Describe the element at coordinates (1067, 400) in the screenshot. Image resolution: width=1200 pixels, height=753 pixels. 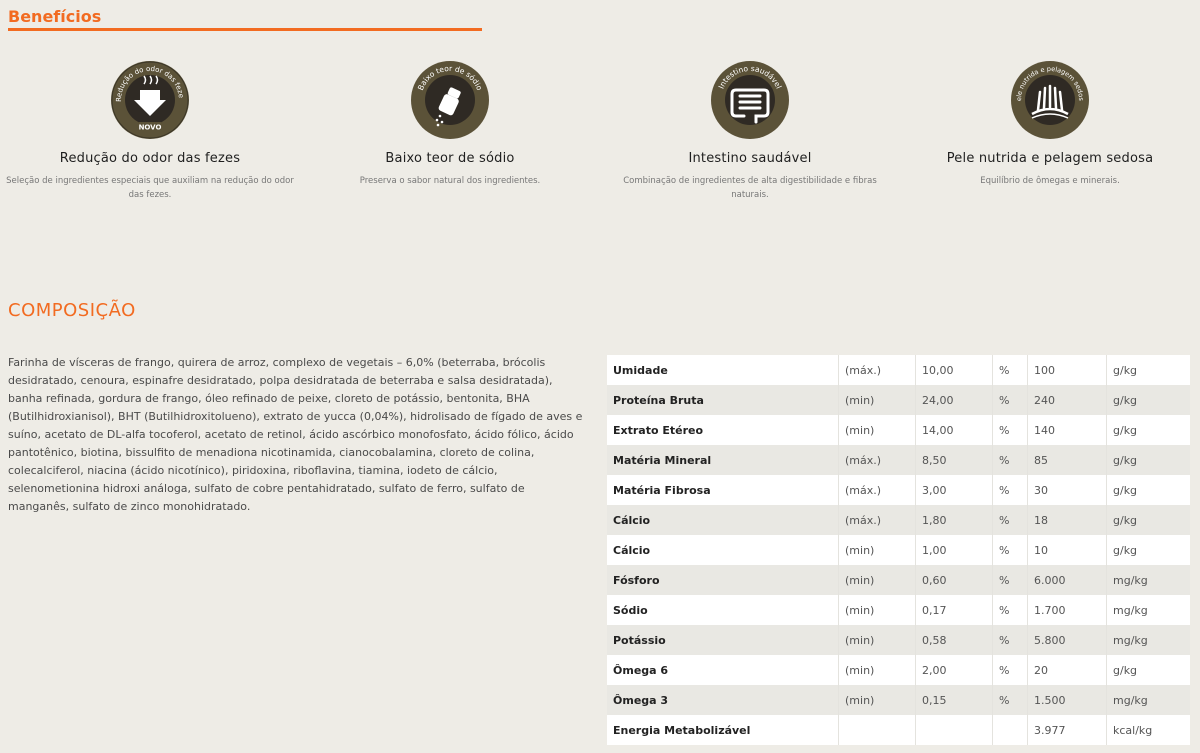
I see `amount-value: 240` at that location.